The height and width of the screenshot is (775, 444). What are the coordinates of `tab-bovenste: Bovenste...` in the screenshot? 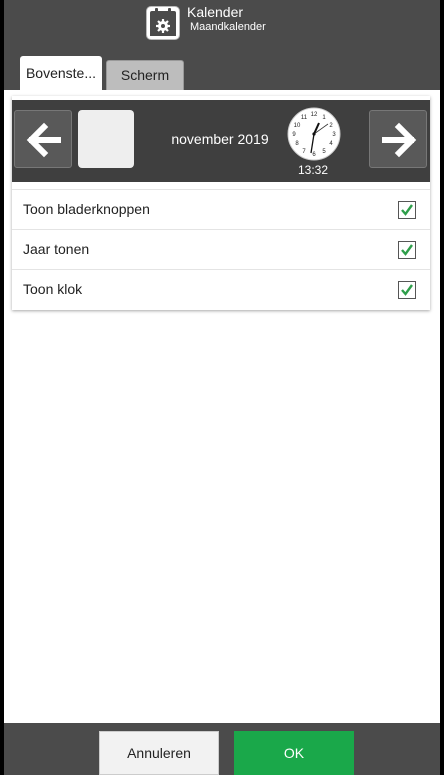 It's located at (61, 73).